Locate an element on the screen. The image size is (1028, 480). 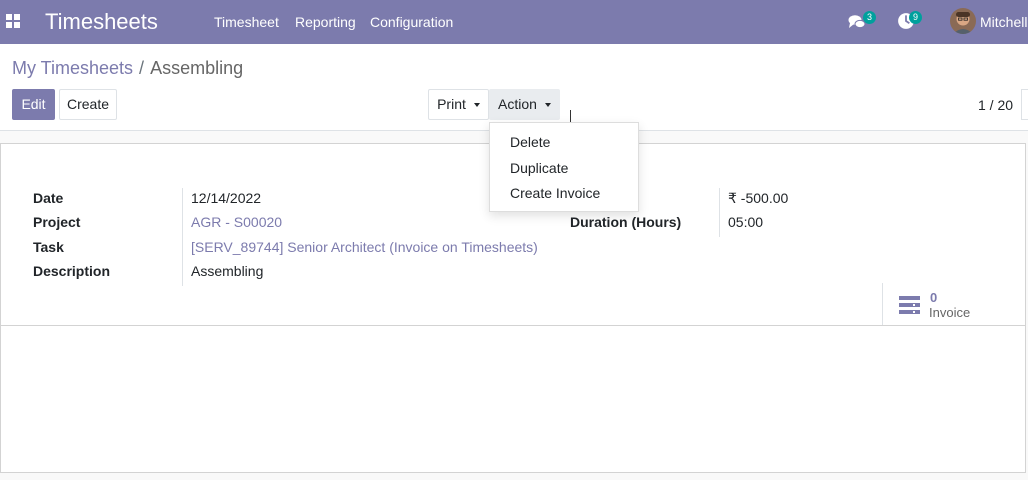
duration-label: Duration (Hours) is located at coordinates (626, 222).